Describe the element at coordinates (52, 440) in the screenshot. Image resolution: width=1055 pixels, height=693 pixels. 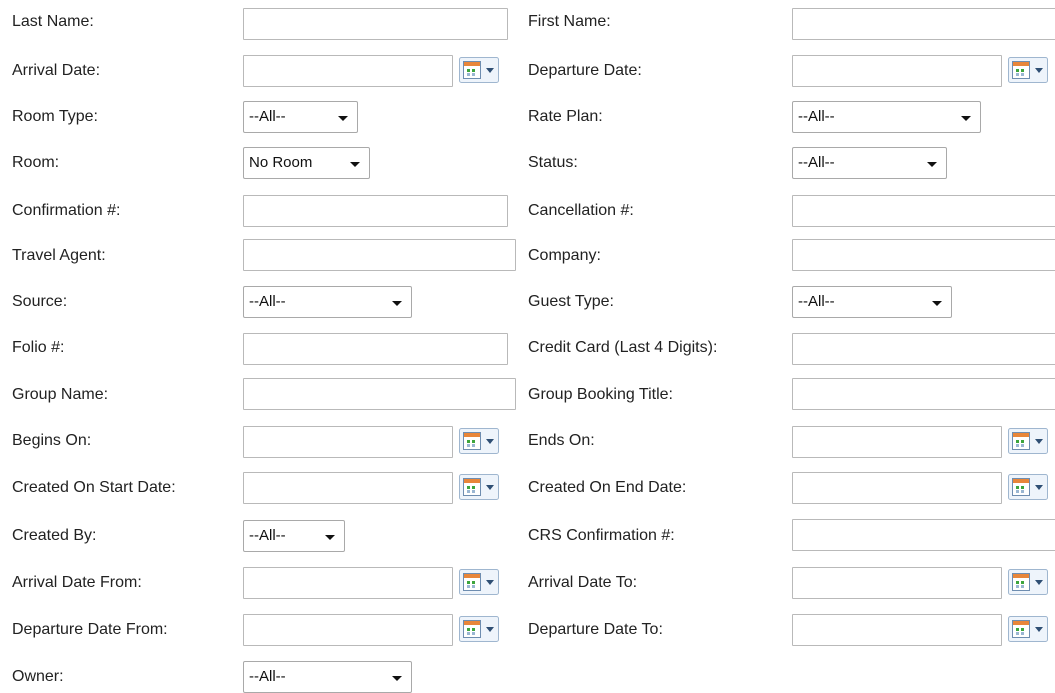
I see `begins-on-label: Begins On:` at that location.